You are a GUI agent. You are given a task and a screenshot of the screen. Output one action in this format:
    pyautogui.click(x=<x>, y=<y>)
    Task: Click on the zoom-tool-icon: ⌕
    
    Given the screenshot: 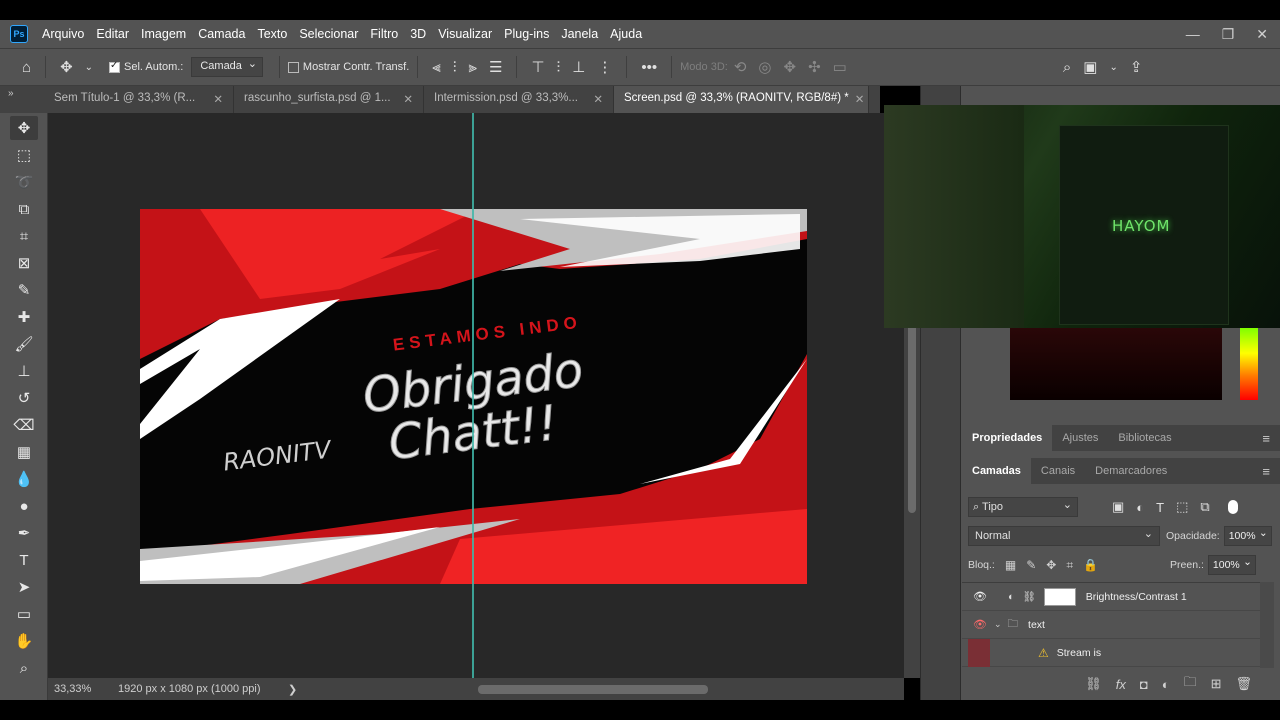 What is the action you would take?
    pyautogui.click(x=24, y=668)
    